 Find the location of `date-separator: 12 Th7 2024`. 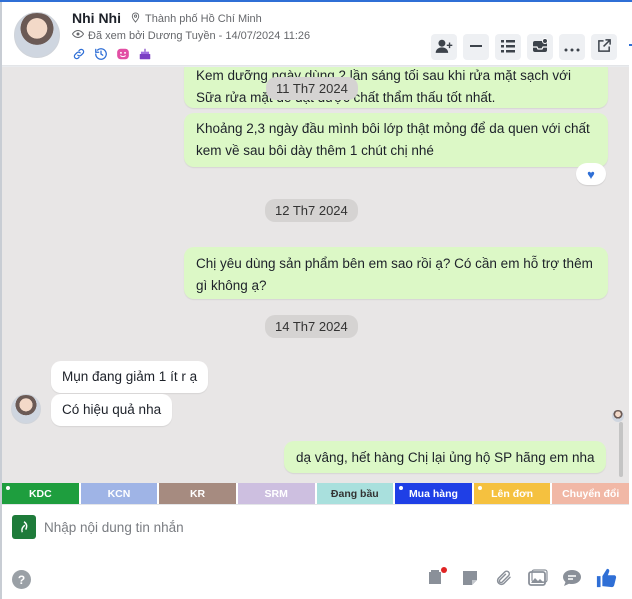

date-separator: 12 Th7 2024 is located at coordinates (311, 210).